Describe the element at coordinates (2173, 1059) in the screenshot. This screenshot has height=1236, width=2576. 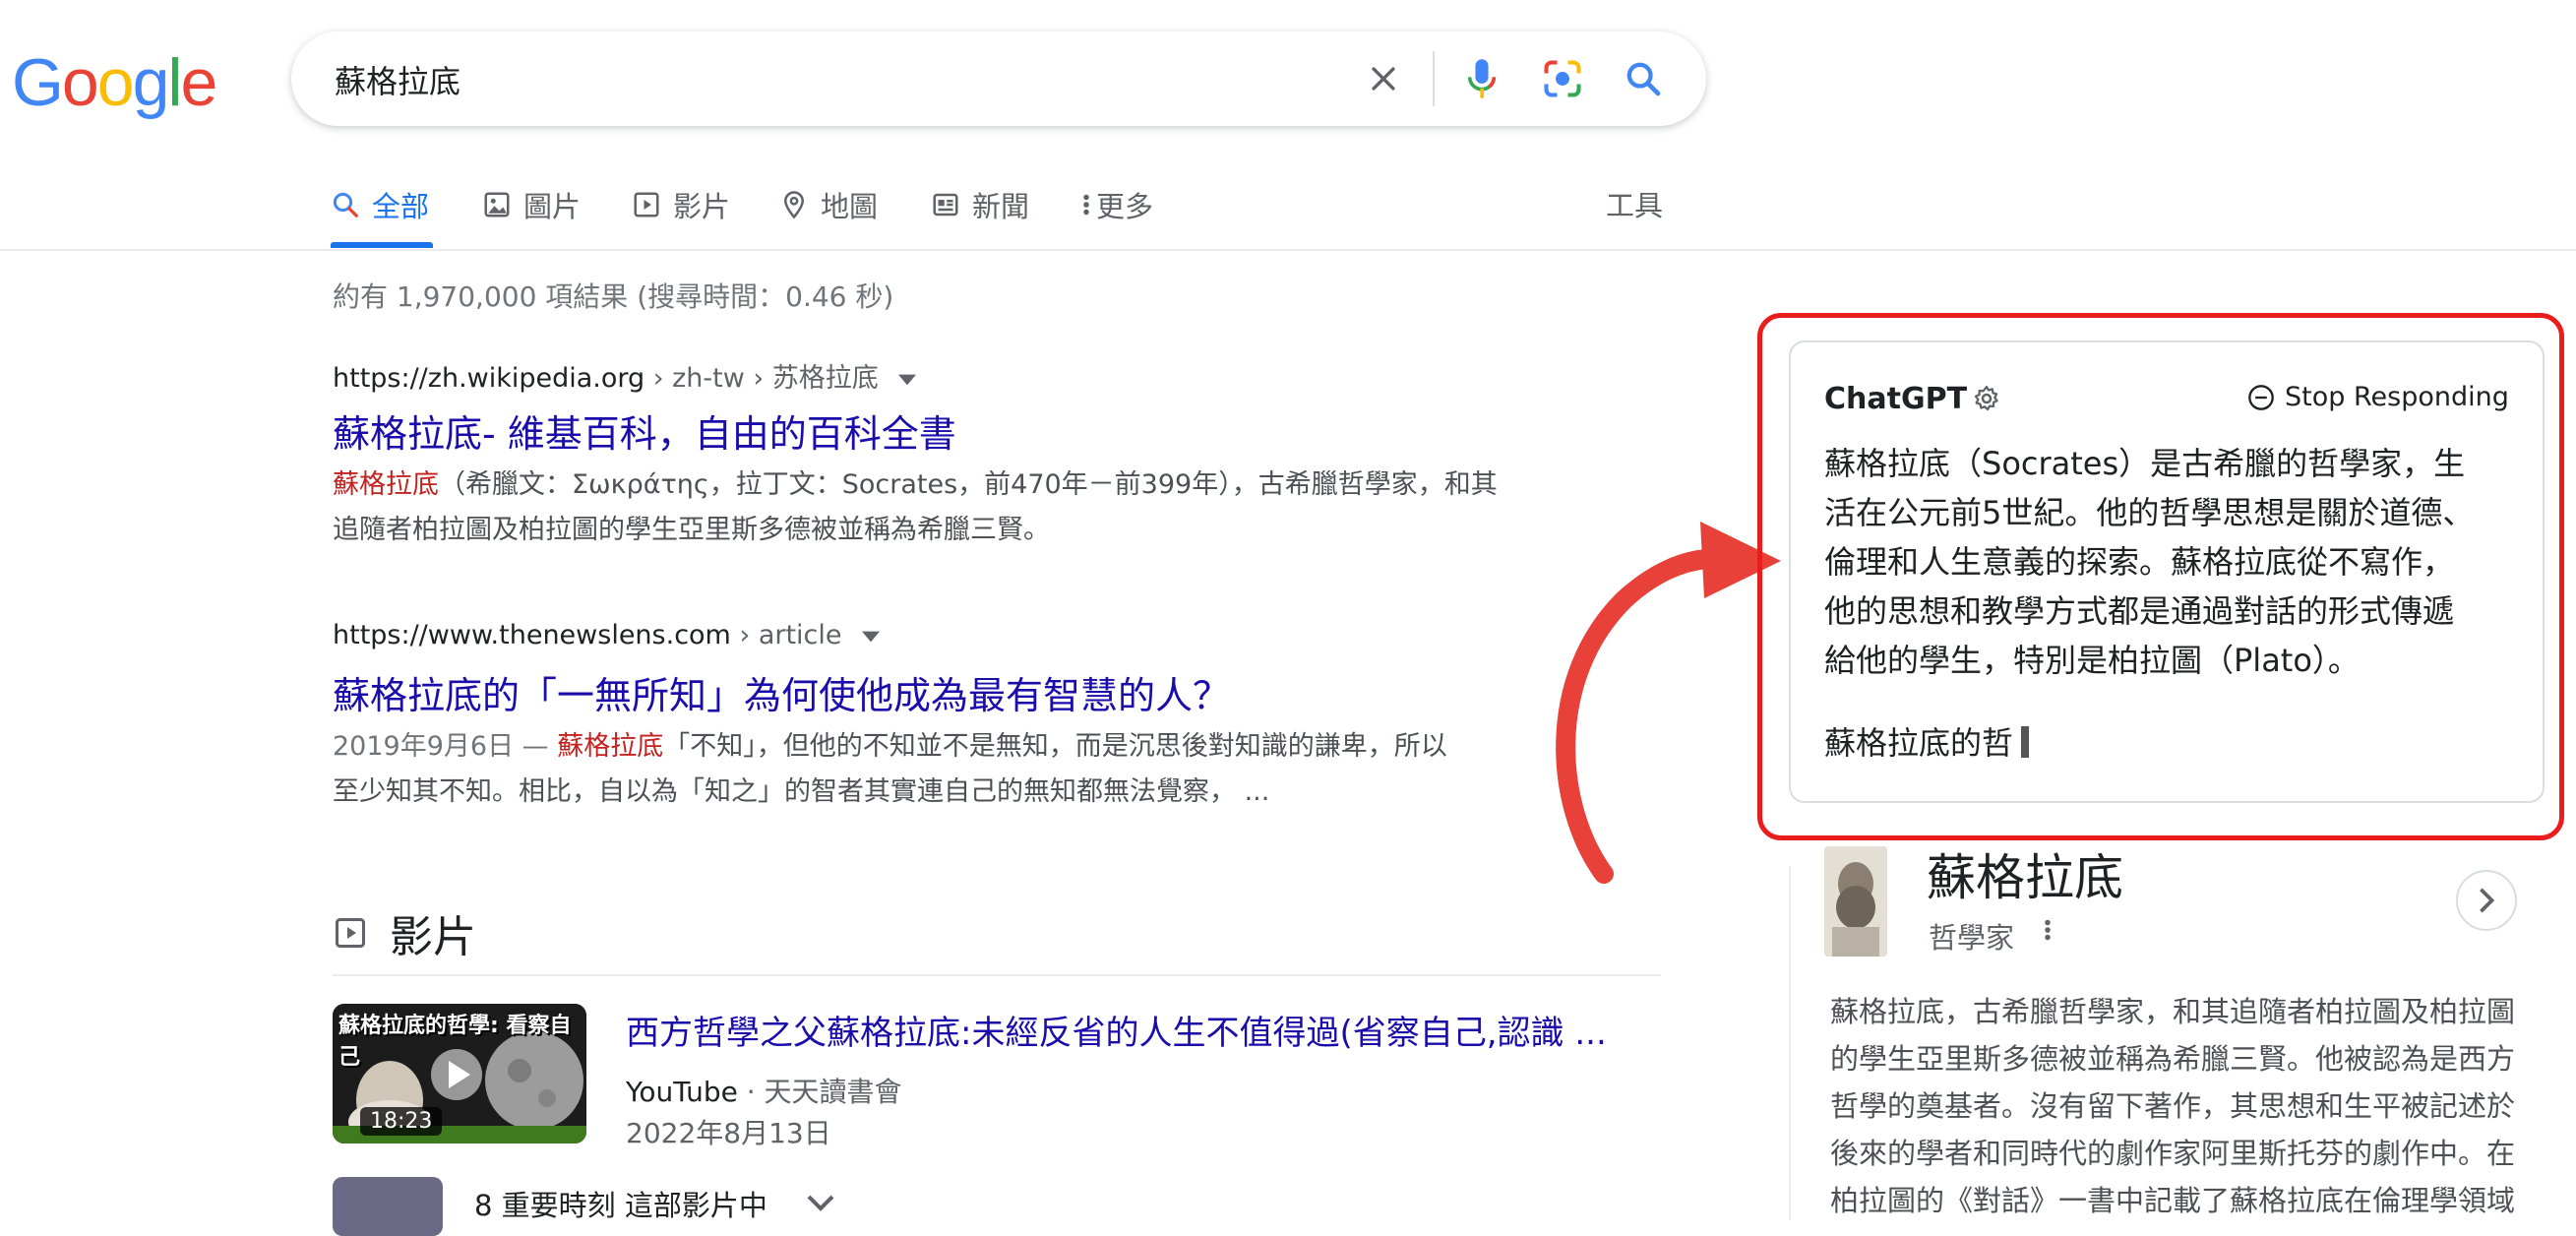
I see `description-line: 的學生亞里斯多德被並稱為希臘三賢。他被認為是西方` at that location.